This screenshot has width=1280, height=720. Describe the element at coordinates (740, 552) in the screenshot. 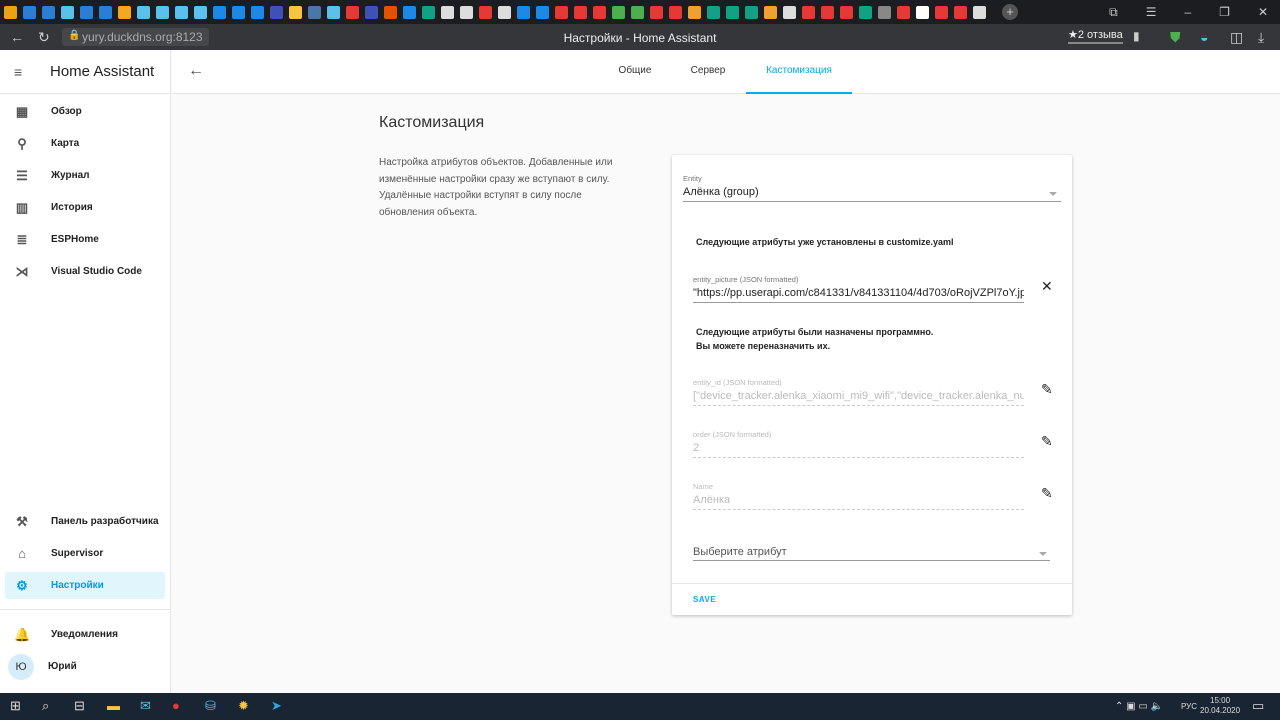

I see `attribute-select: Выберите атрибут` at that location.